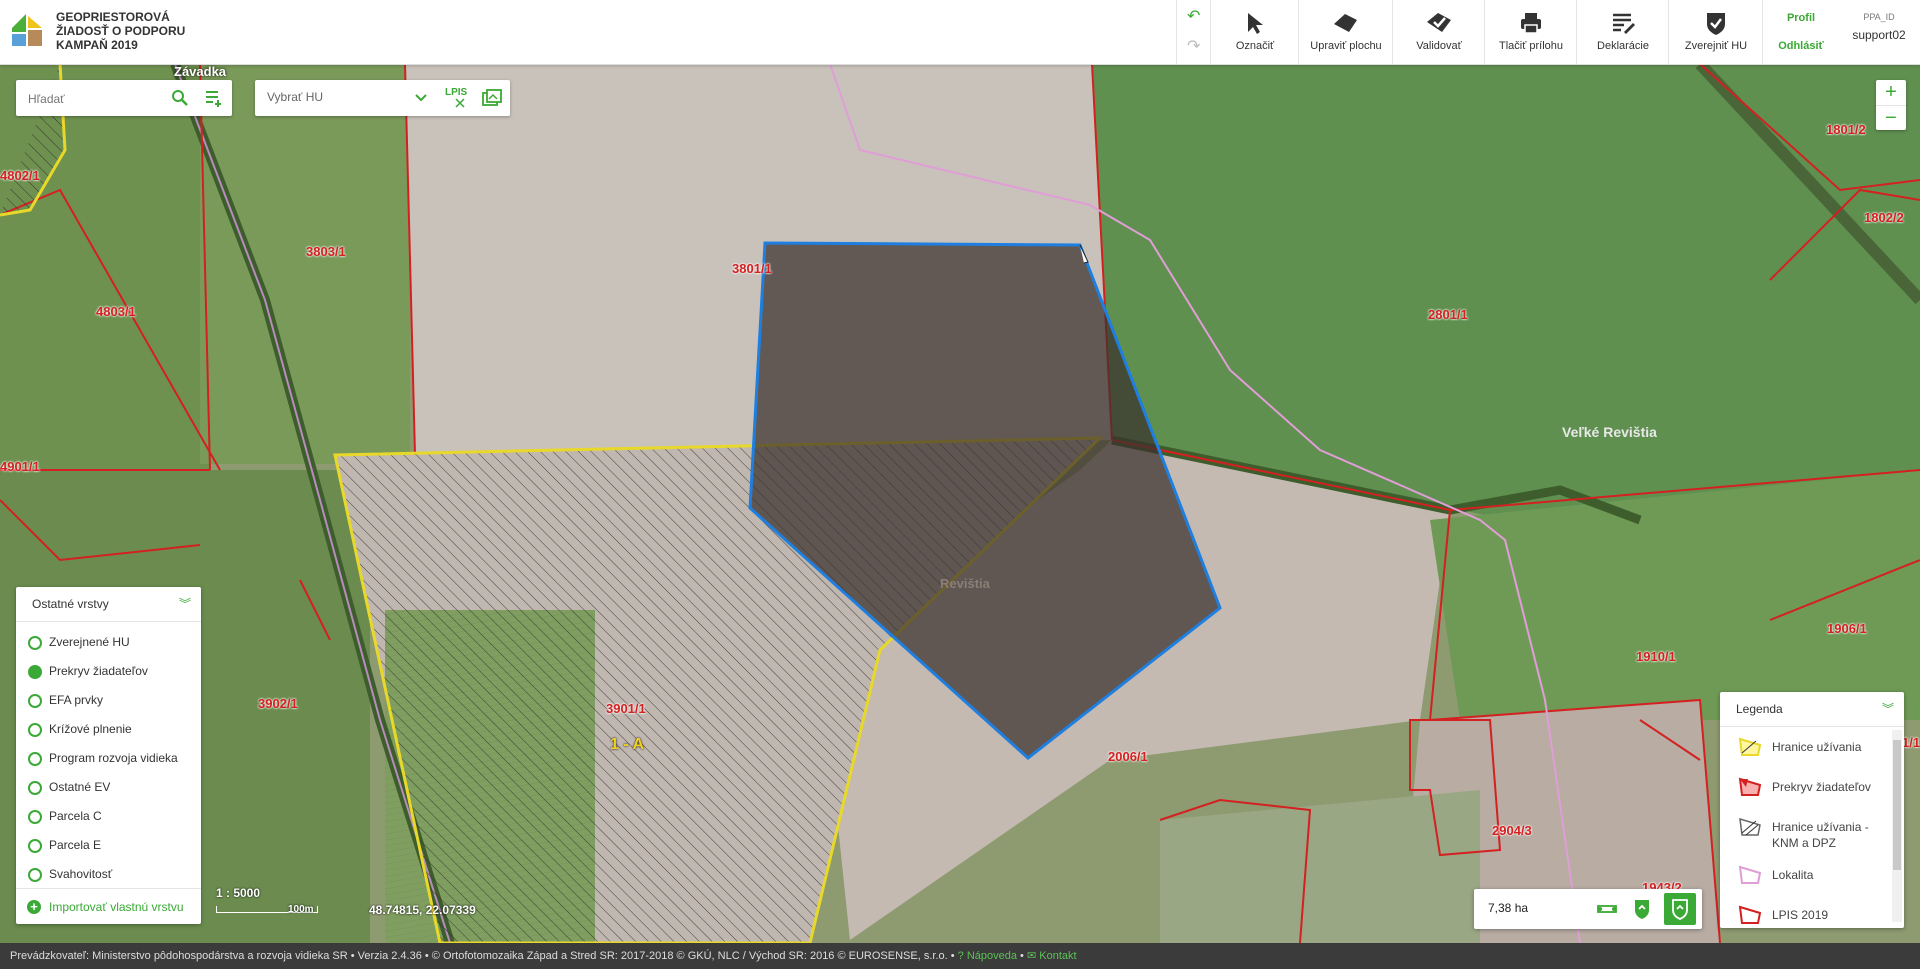 Image resolution: width=1920 pixels, height=969 pixels. Describe the element at coordinates (1193, 46) in the screenshot. I see `redo-icon: ↷` at that location.